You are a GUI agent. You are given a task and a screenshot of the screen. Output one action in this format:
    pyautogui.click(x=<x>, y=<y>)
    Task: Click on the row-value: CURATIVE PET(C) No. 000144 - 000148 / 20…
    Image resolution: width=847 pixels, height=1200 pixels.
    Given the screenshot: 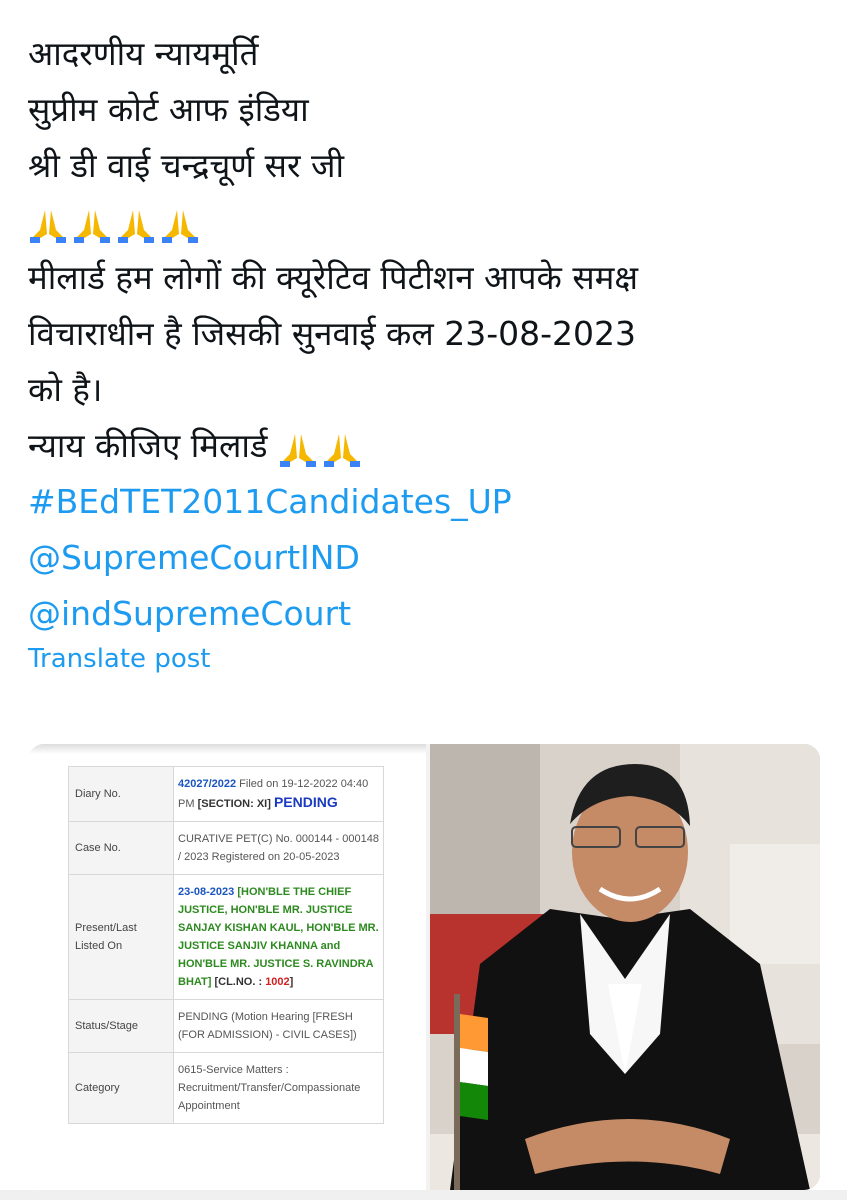 What is the action you would take?
    pyautogui.click(x=278, y=848)
    